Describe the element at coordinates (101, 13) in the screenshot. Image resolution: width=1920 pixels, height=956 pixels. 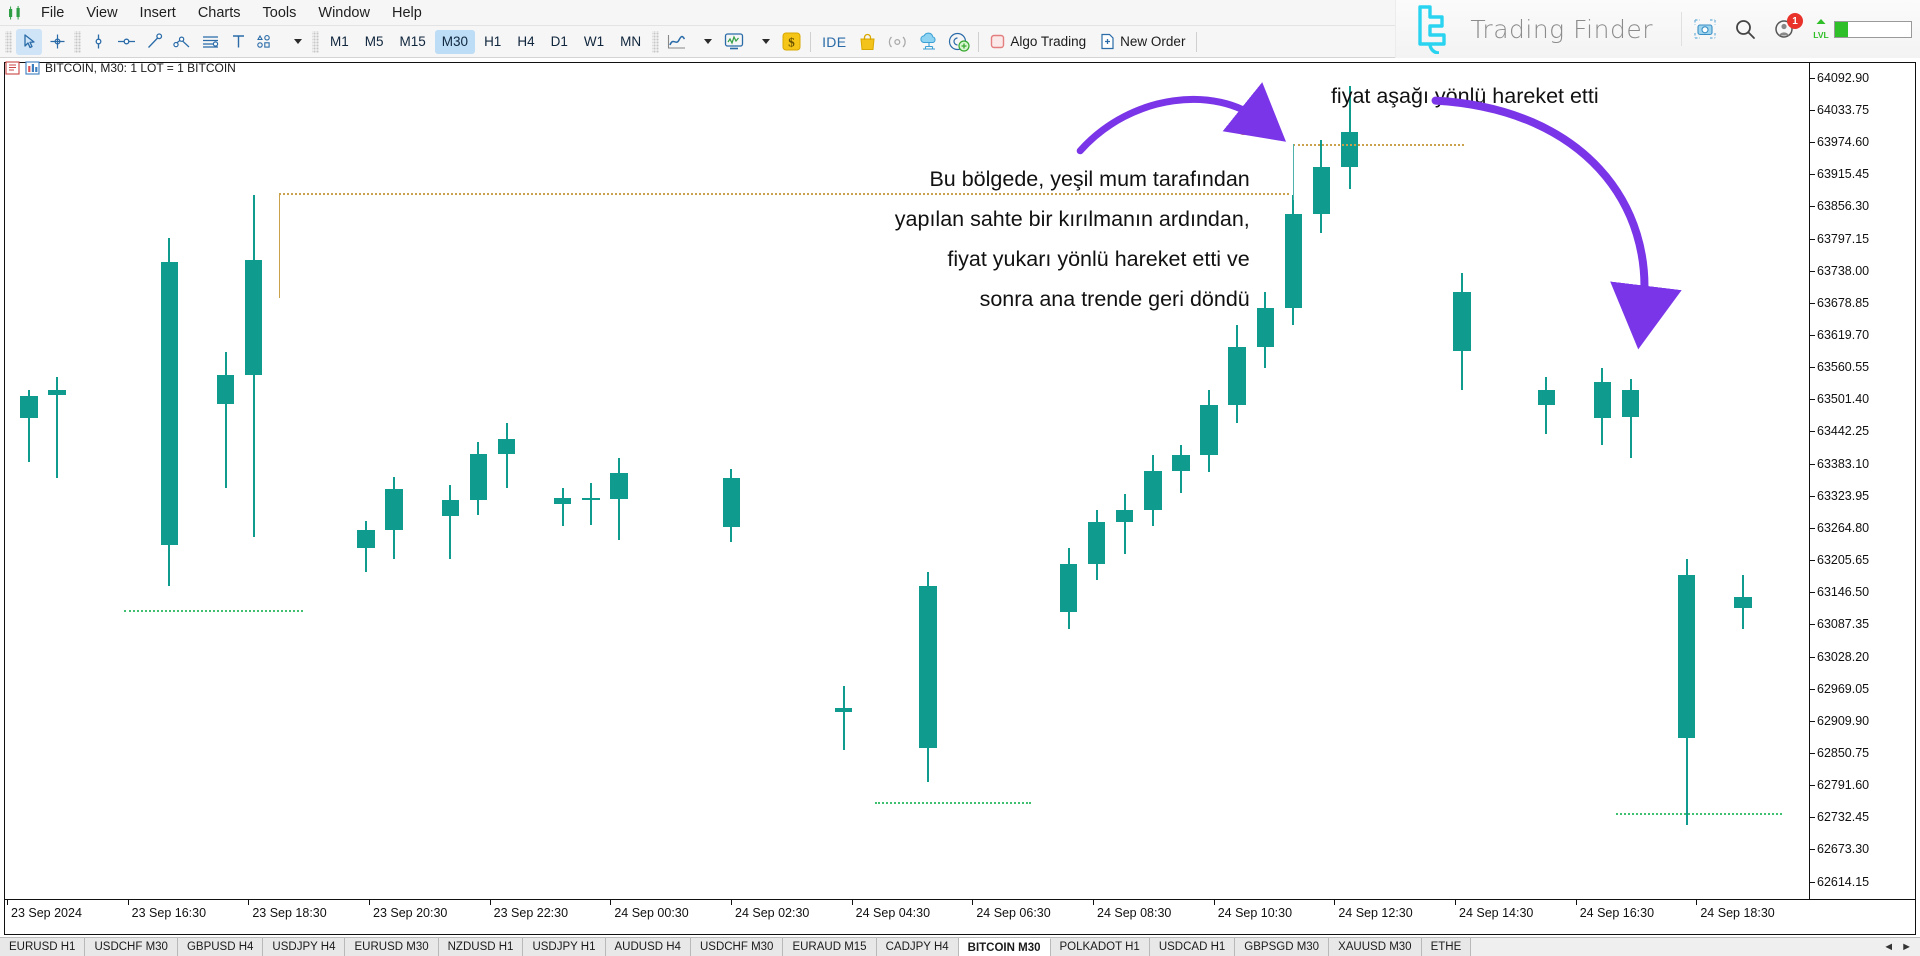
I see `menu-view: View` at that location.